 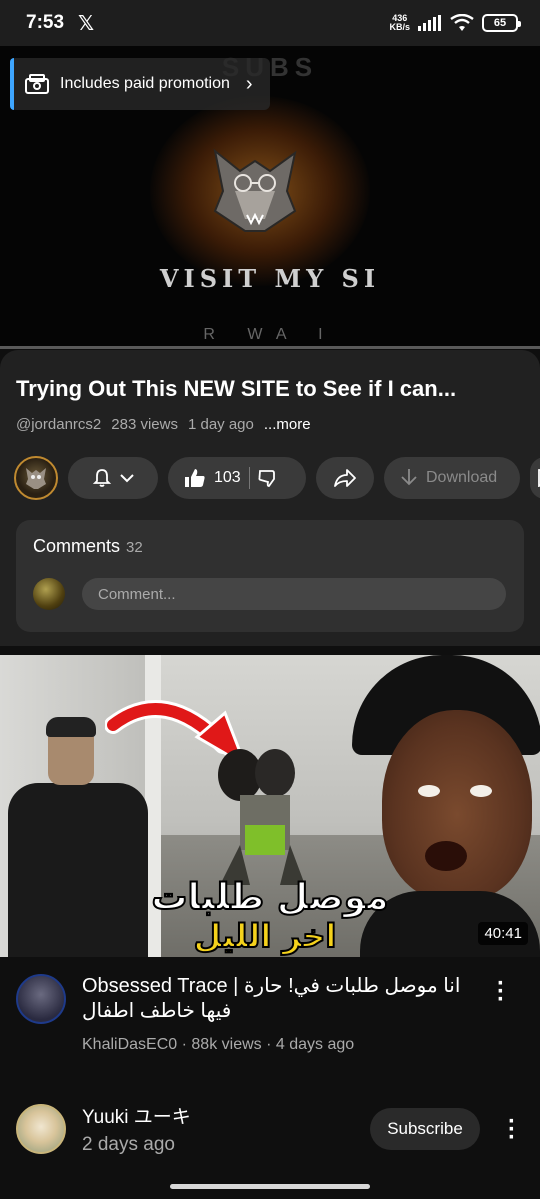 I want to click on paid-promotion-label: Includes paid promotion, so click(x=145, y=83).